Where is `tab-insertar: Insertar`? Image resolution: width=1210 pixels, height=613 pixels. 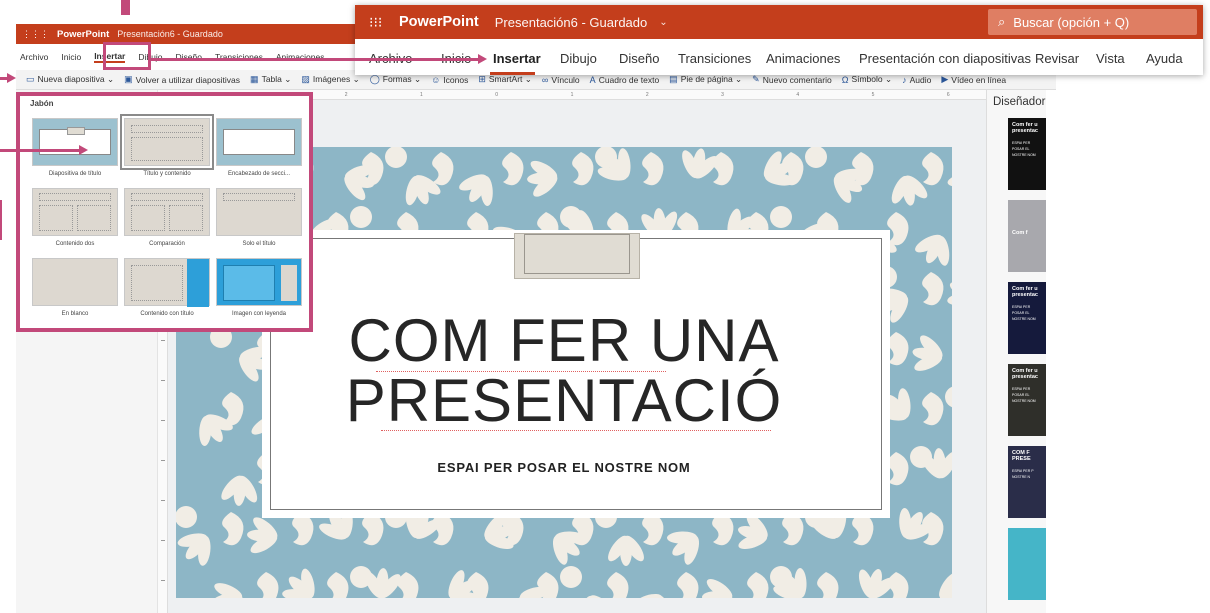
tab-insertar: Insertar is located at coordinates (517, 58).